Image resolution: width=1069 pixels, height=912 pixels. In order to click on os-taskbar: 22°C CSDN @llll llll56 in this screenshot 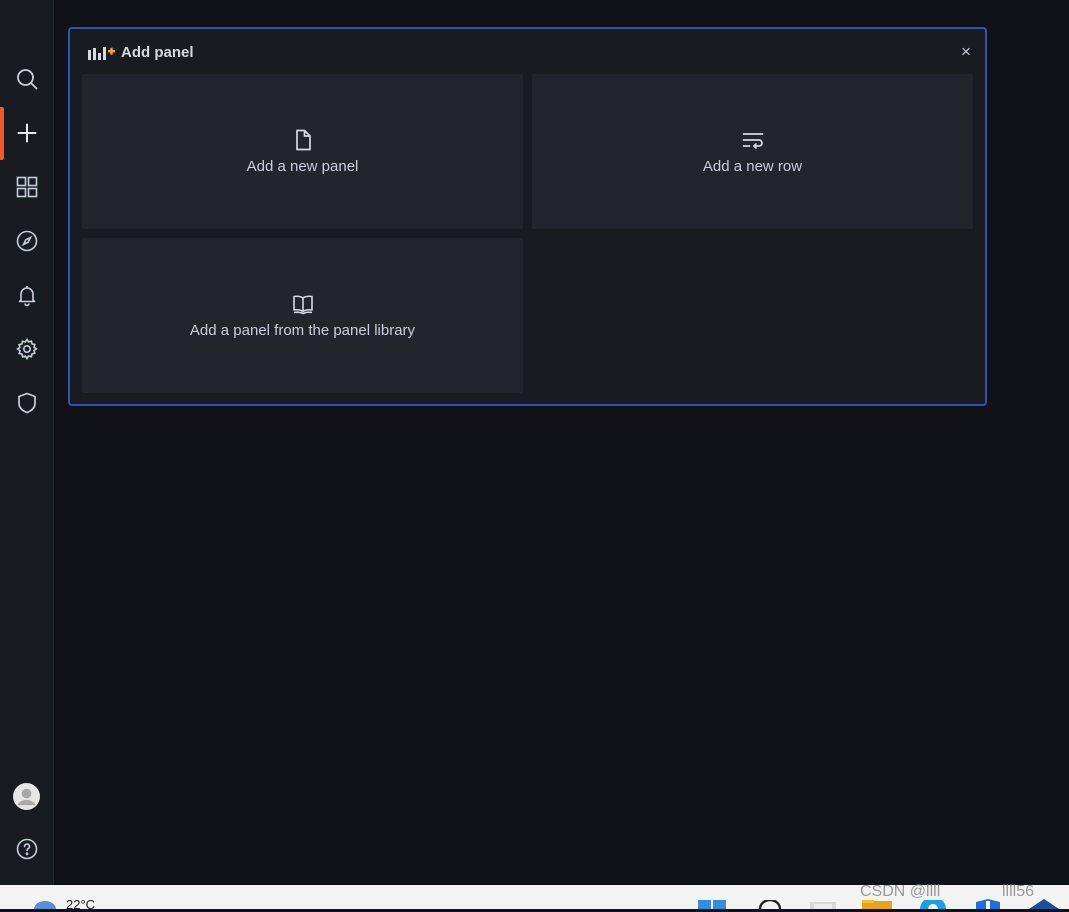, I will do `click(534, 897)`.